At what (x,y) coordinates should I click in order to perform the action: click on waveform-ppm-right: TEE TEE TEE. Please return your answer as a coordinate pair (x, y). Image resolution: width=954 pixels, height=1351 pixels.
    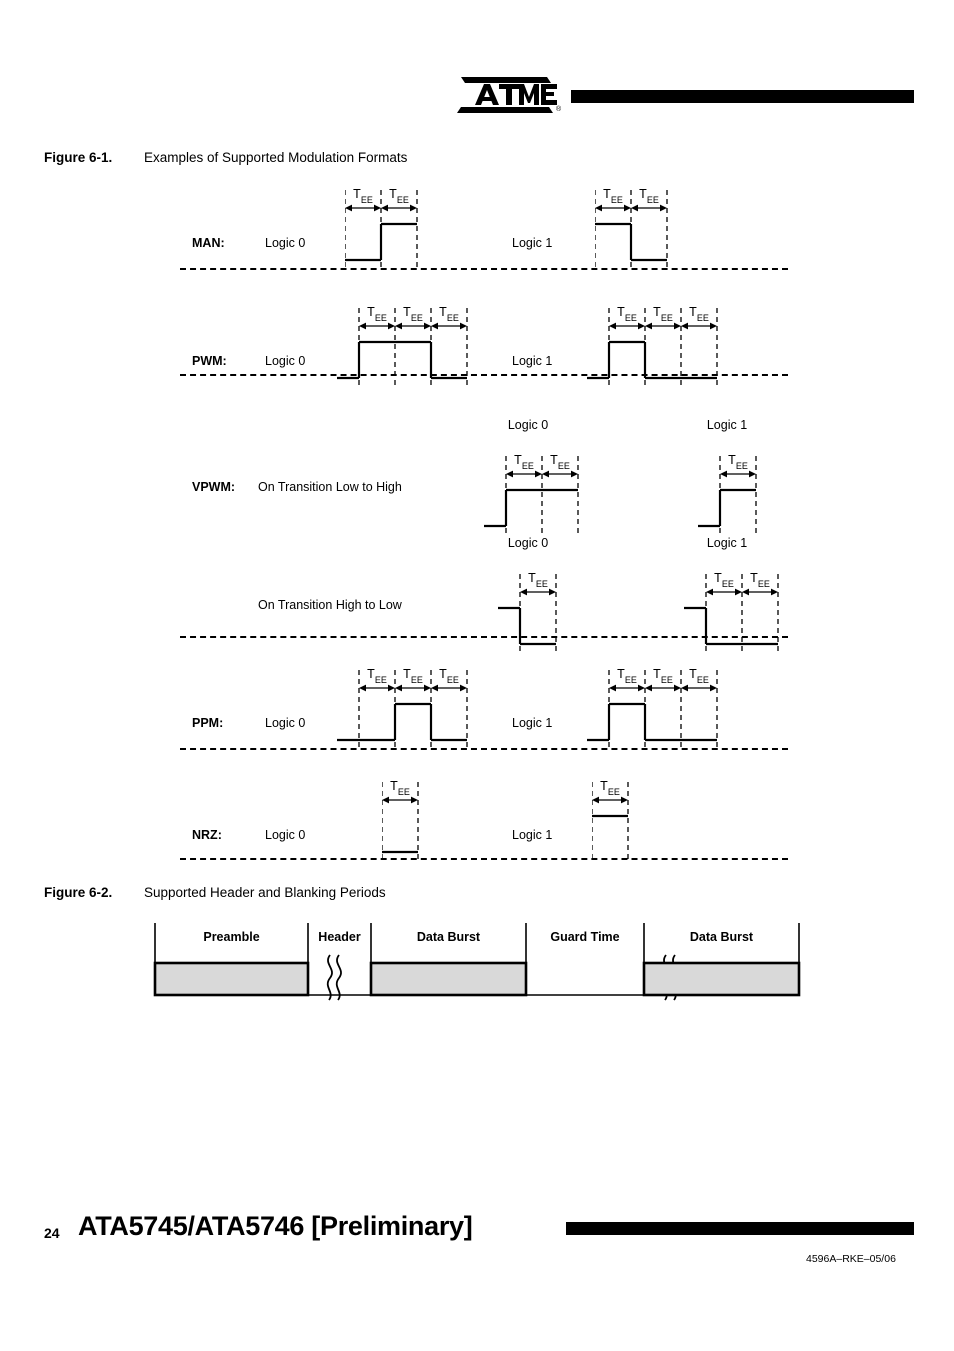
    Looking at the image, I should click on (652, 707).